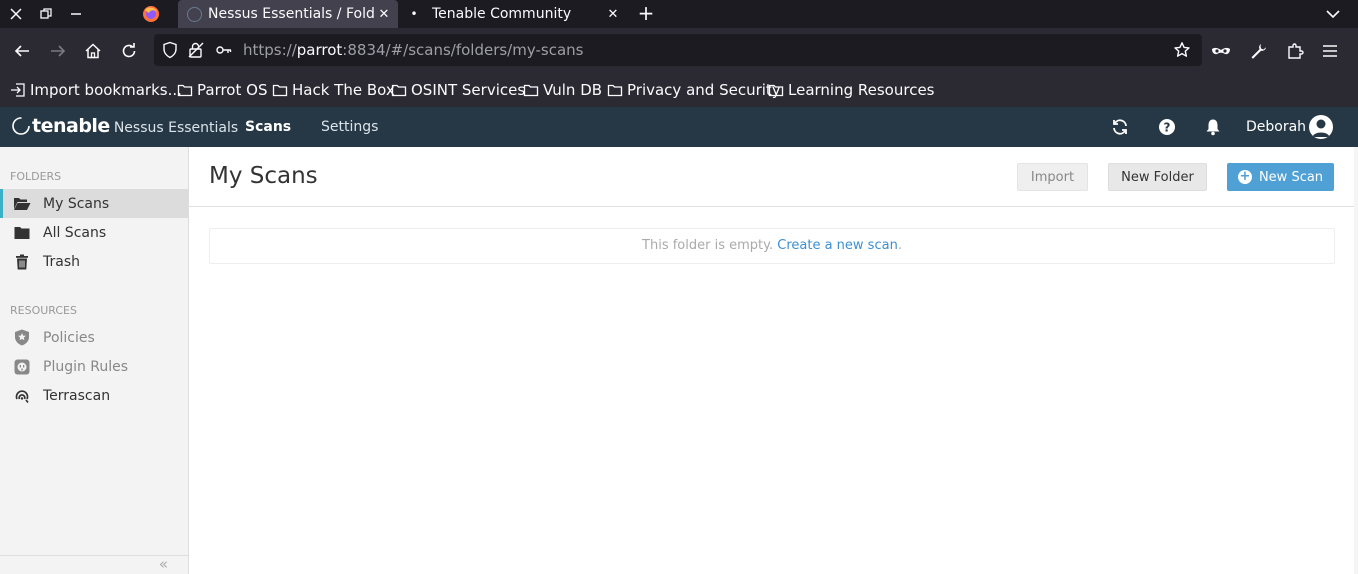 The image size is (1358, 574). Describe the element at coordinates (36, 176) in the screenshot. I see `sidebar-heading-folders: FOLDERS` at that location.